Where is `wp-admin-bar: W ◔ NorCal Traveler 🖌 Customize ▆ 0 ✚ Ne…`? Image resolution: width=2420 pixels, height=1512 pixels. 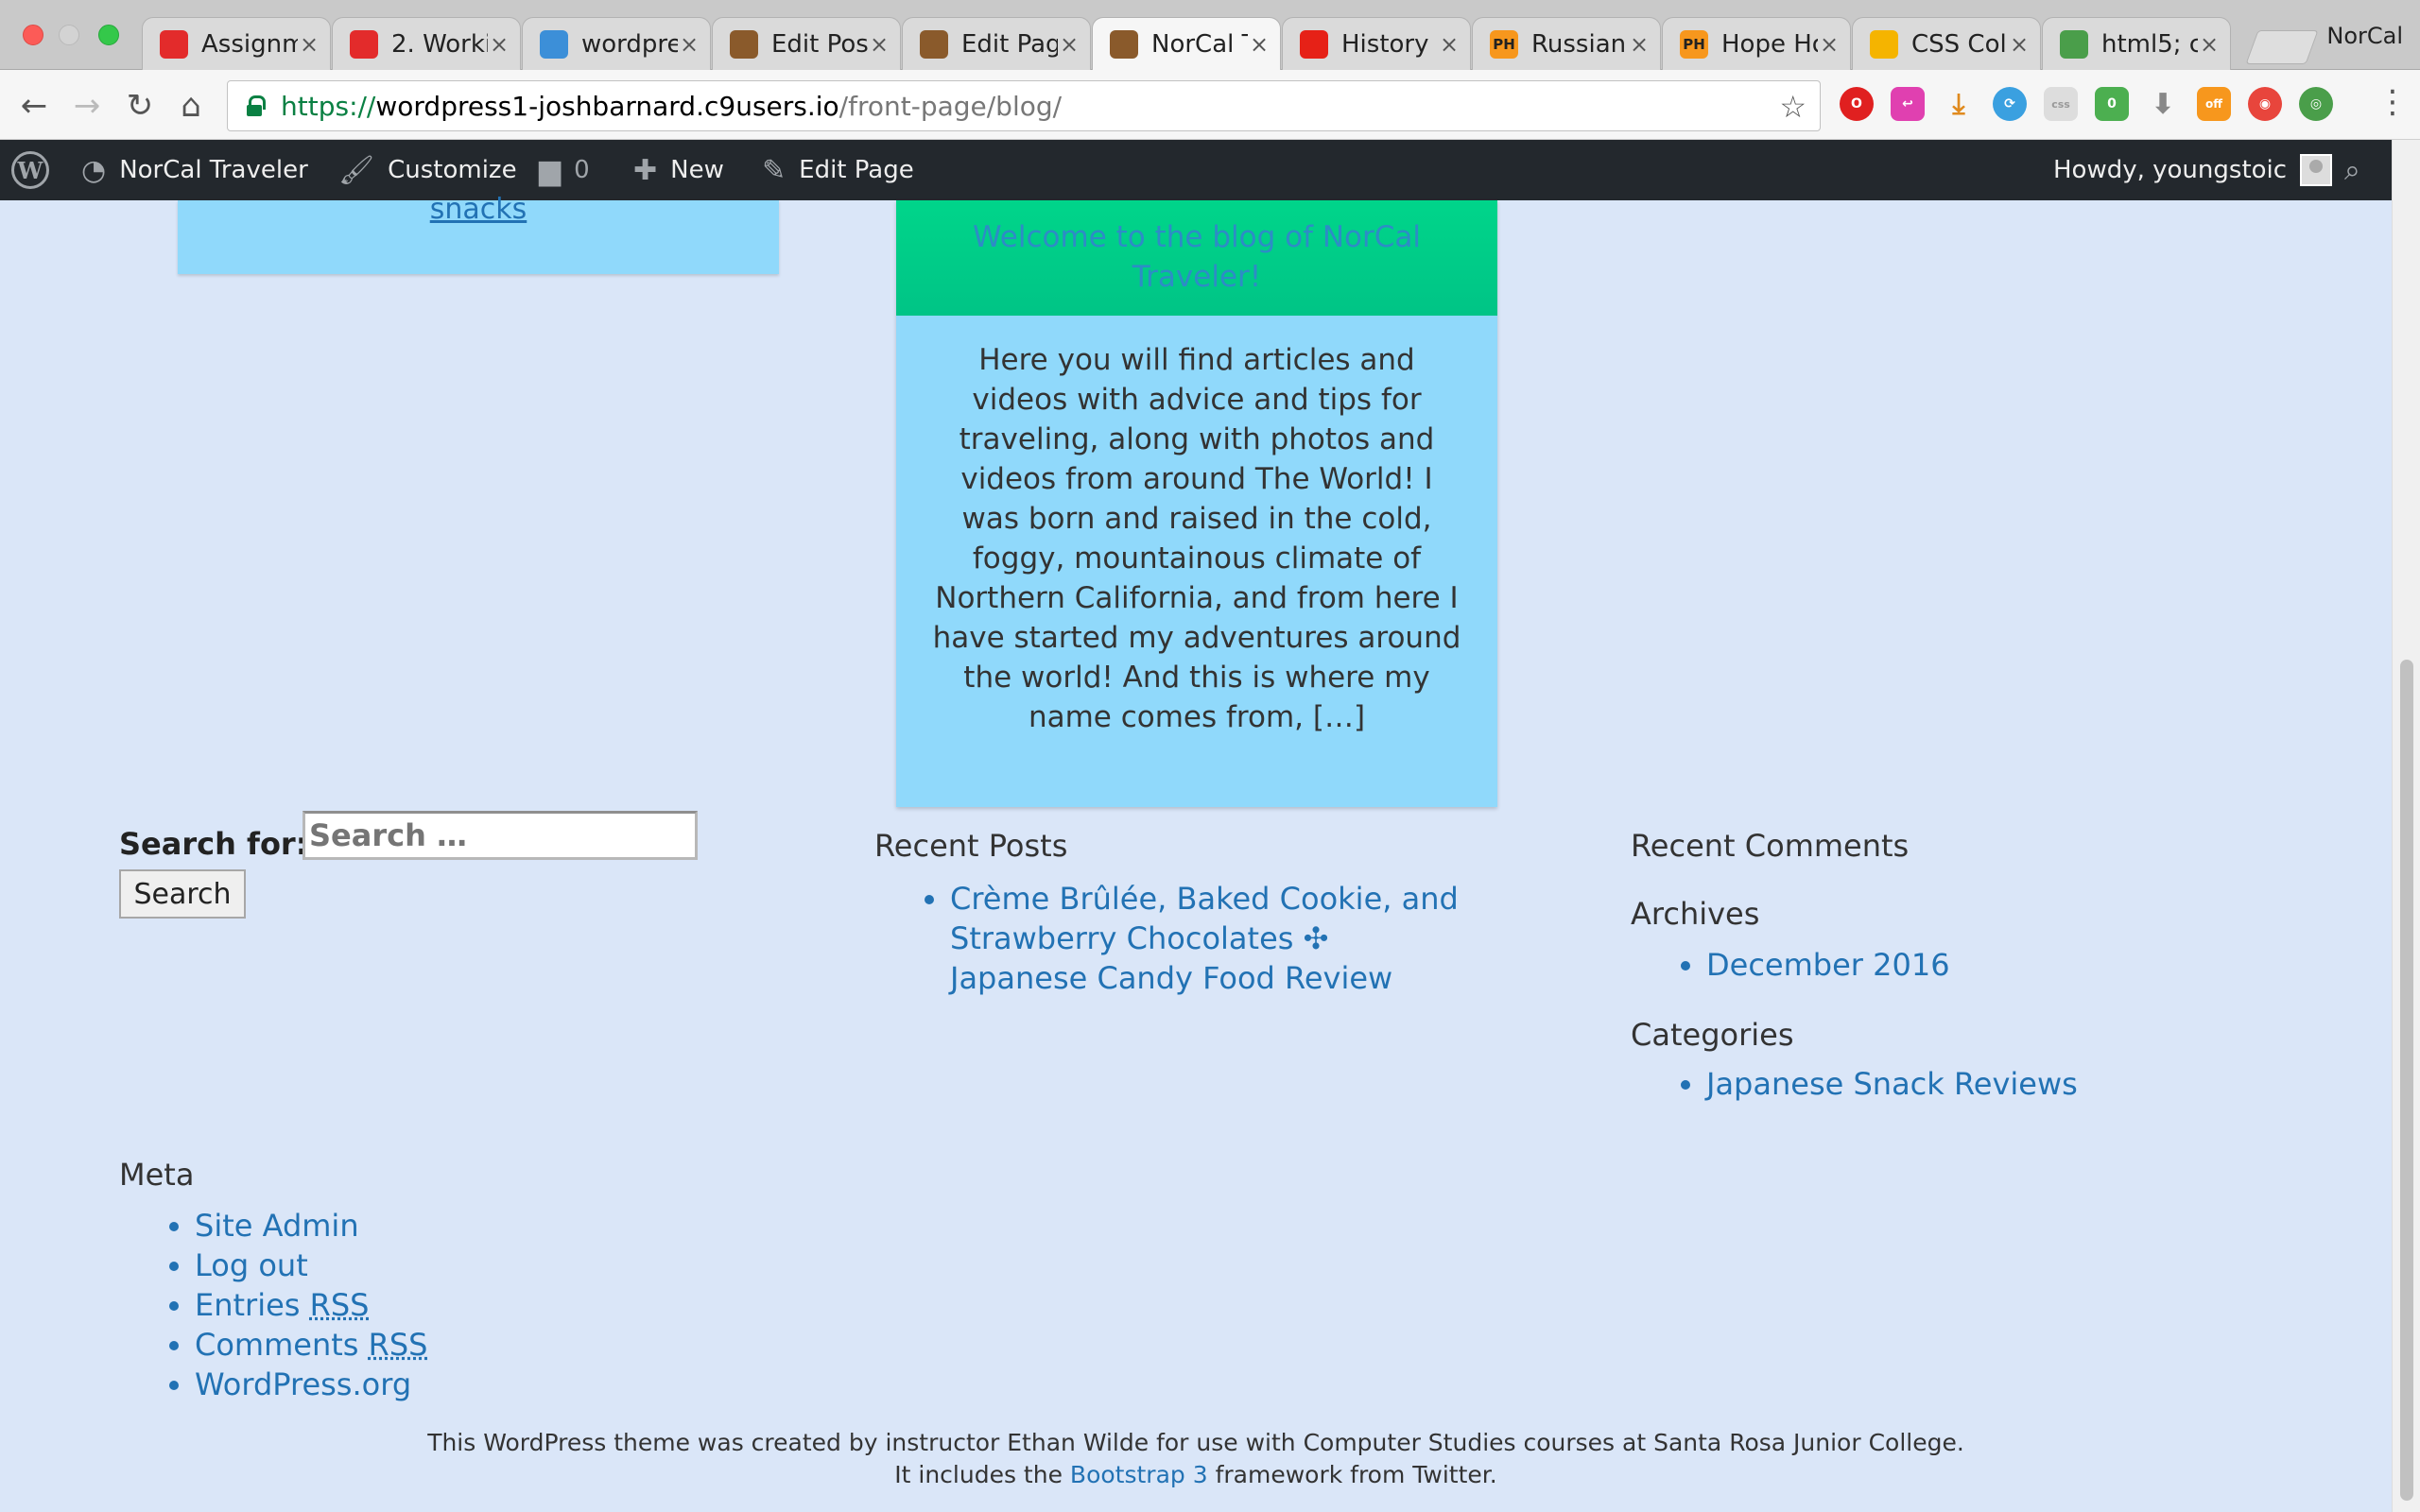 wp-admin-bar: W ◔ NorCal Traveler 🖌 Customize ▆ 0 ✚ Ne… is located at coordinates (1196, 170).